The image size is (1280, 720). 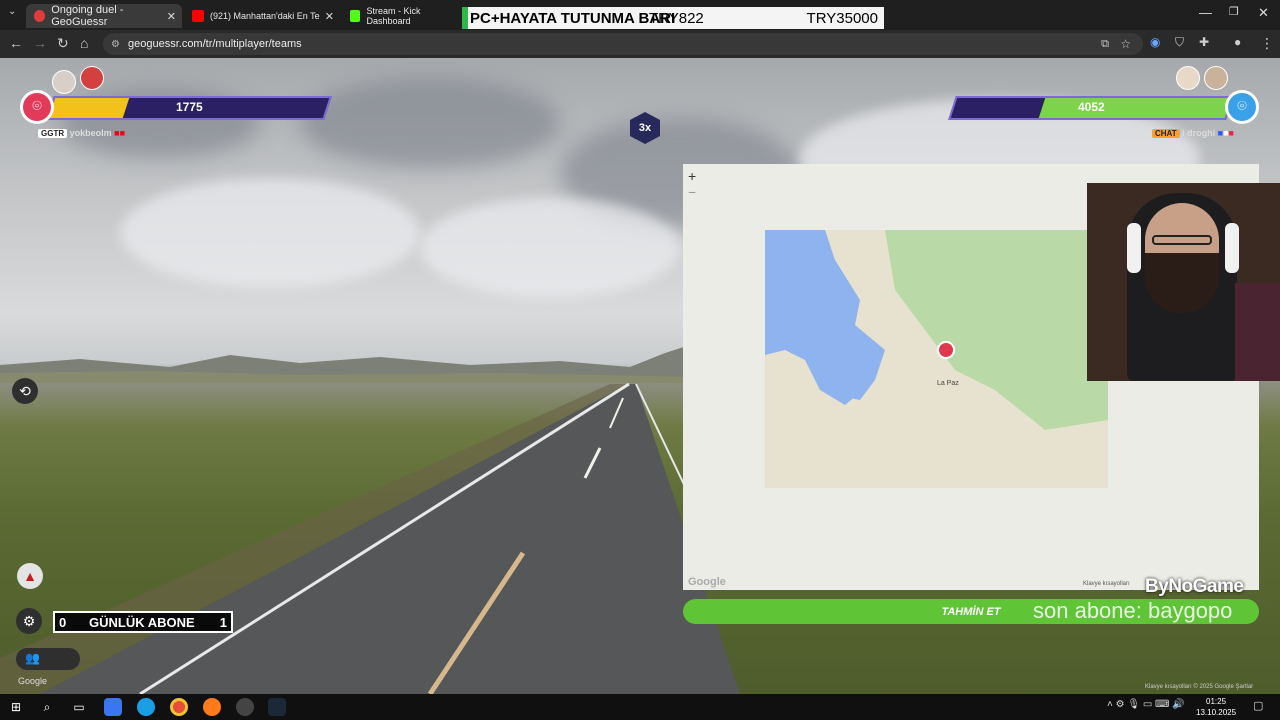 What do you see at coordinates (47, 707) in the screenshot?
I see `search-icon: ⌕` at bounding box center [47, 707].